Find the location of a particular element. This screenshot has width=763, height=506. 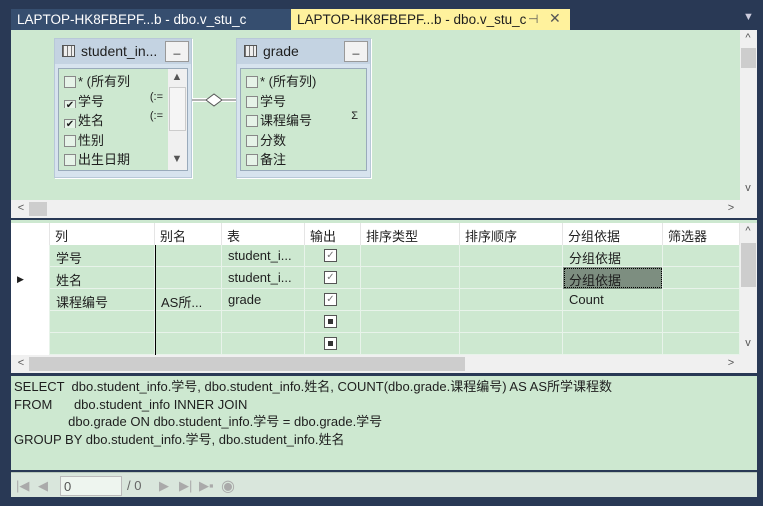

diagram-vscrollbar: ^ v is located at coordinates (748, 115).